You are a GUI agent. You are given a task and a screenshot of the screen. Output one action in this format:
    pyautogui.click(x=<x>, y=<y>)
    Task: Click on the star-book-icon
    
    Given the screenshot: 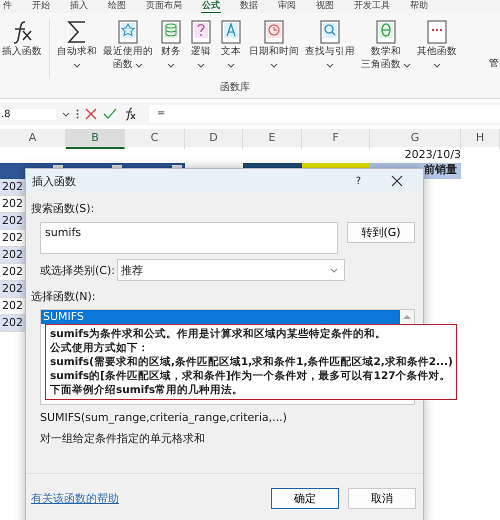 What is the action you would take?
    pyautogui.click(x=128, y=32)
    